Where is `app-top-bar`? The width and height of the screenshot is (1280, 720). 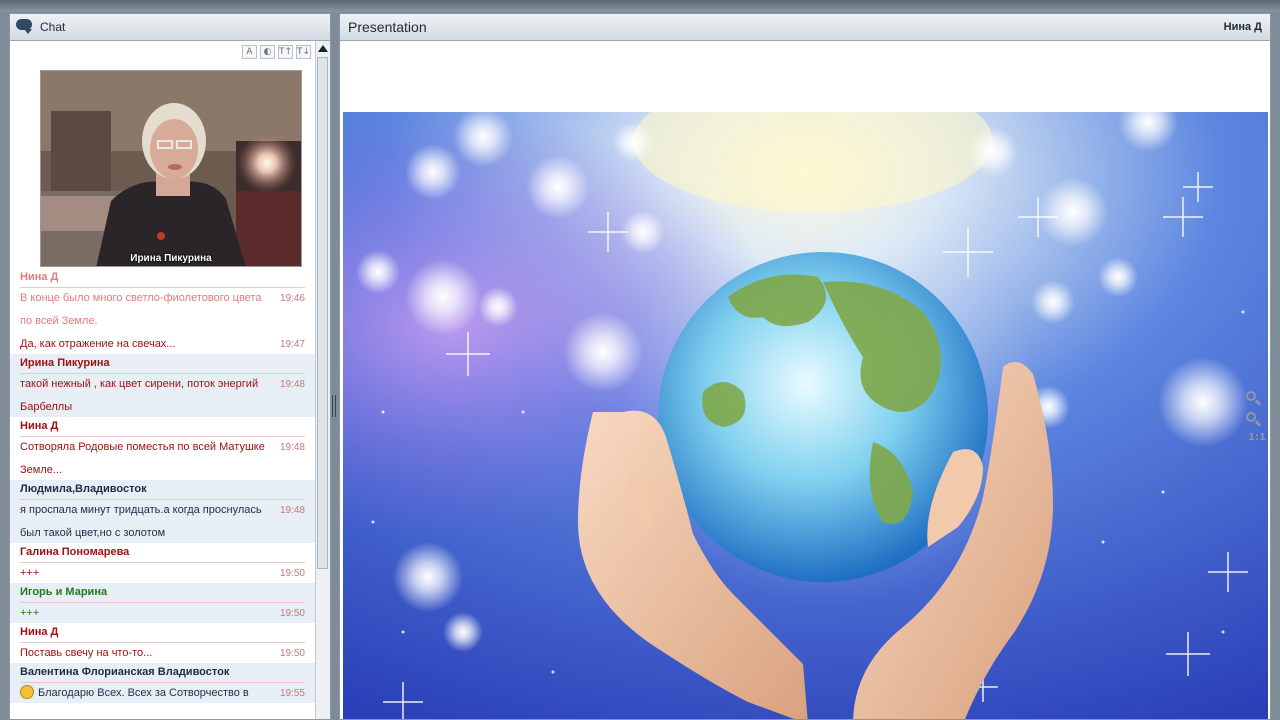 app-top-bar is located at coordinates (640, 6).